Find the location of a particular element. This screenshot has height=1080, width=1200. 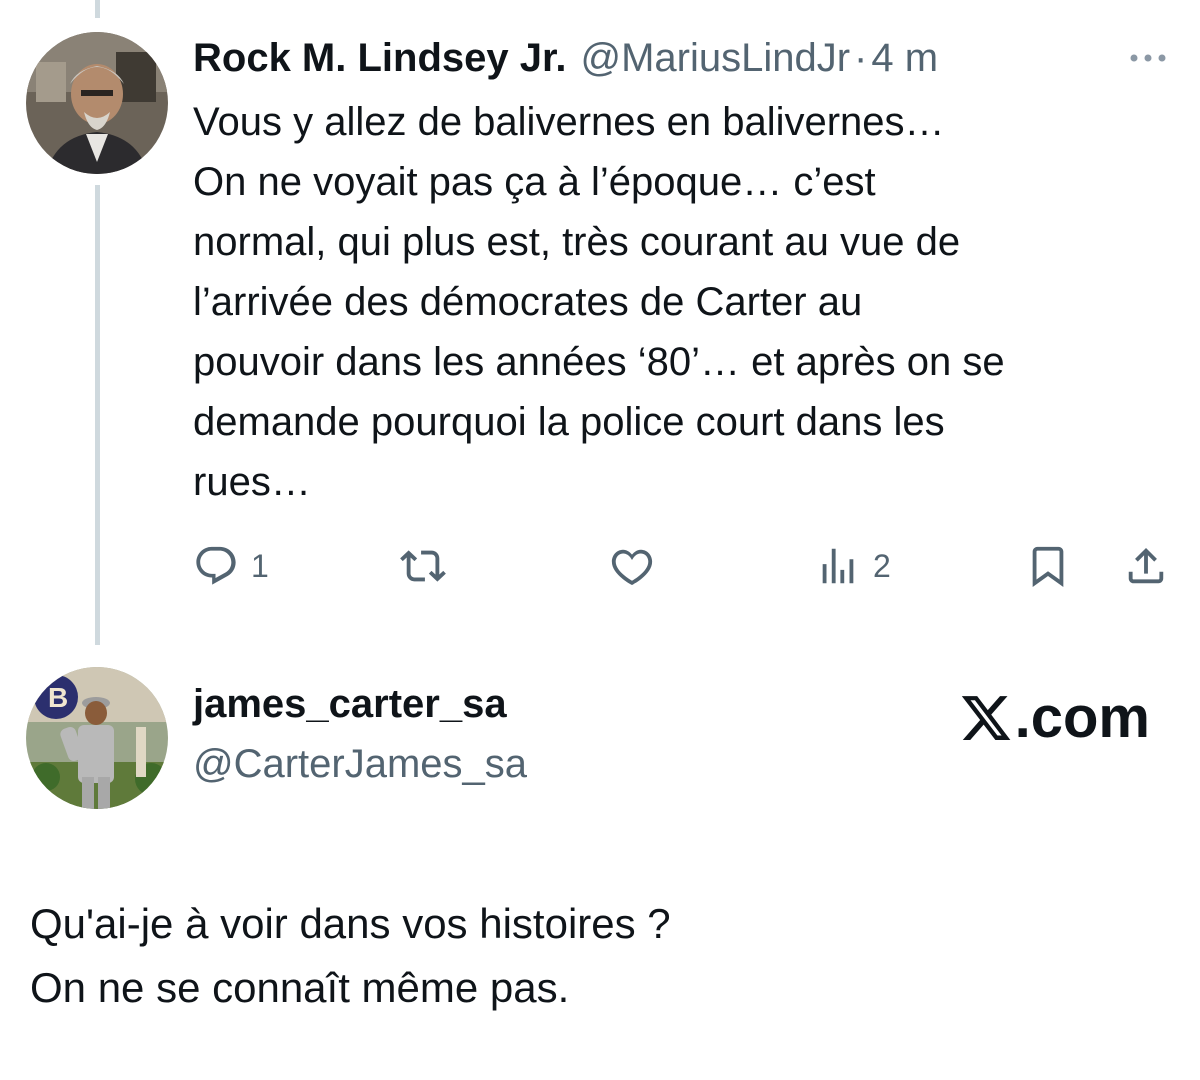

svg-text: B is located at coordinates (58, 697).